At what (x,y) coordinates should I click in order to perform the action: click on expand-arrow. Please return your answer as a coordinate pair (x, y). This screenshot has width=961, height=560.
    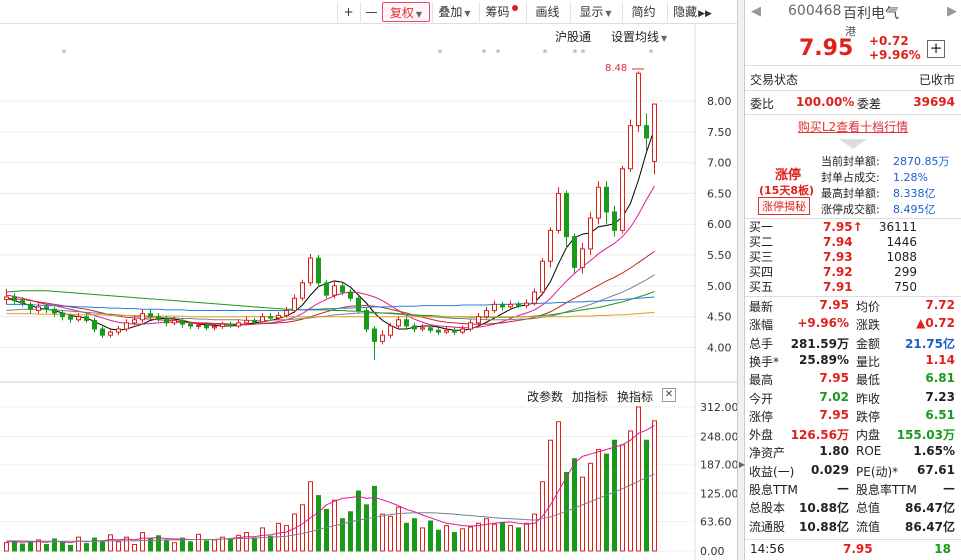
    Looking at the image, I should click on (853, 144).